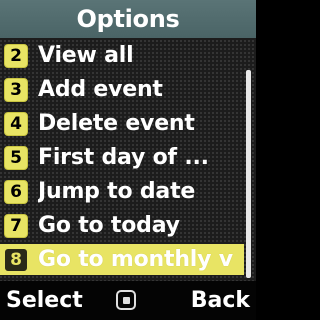 The image size is (320, 320). I want to click on menu-item-go-to-today: 7 Go to today, so click(122, 225).